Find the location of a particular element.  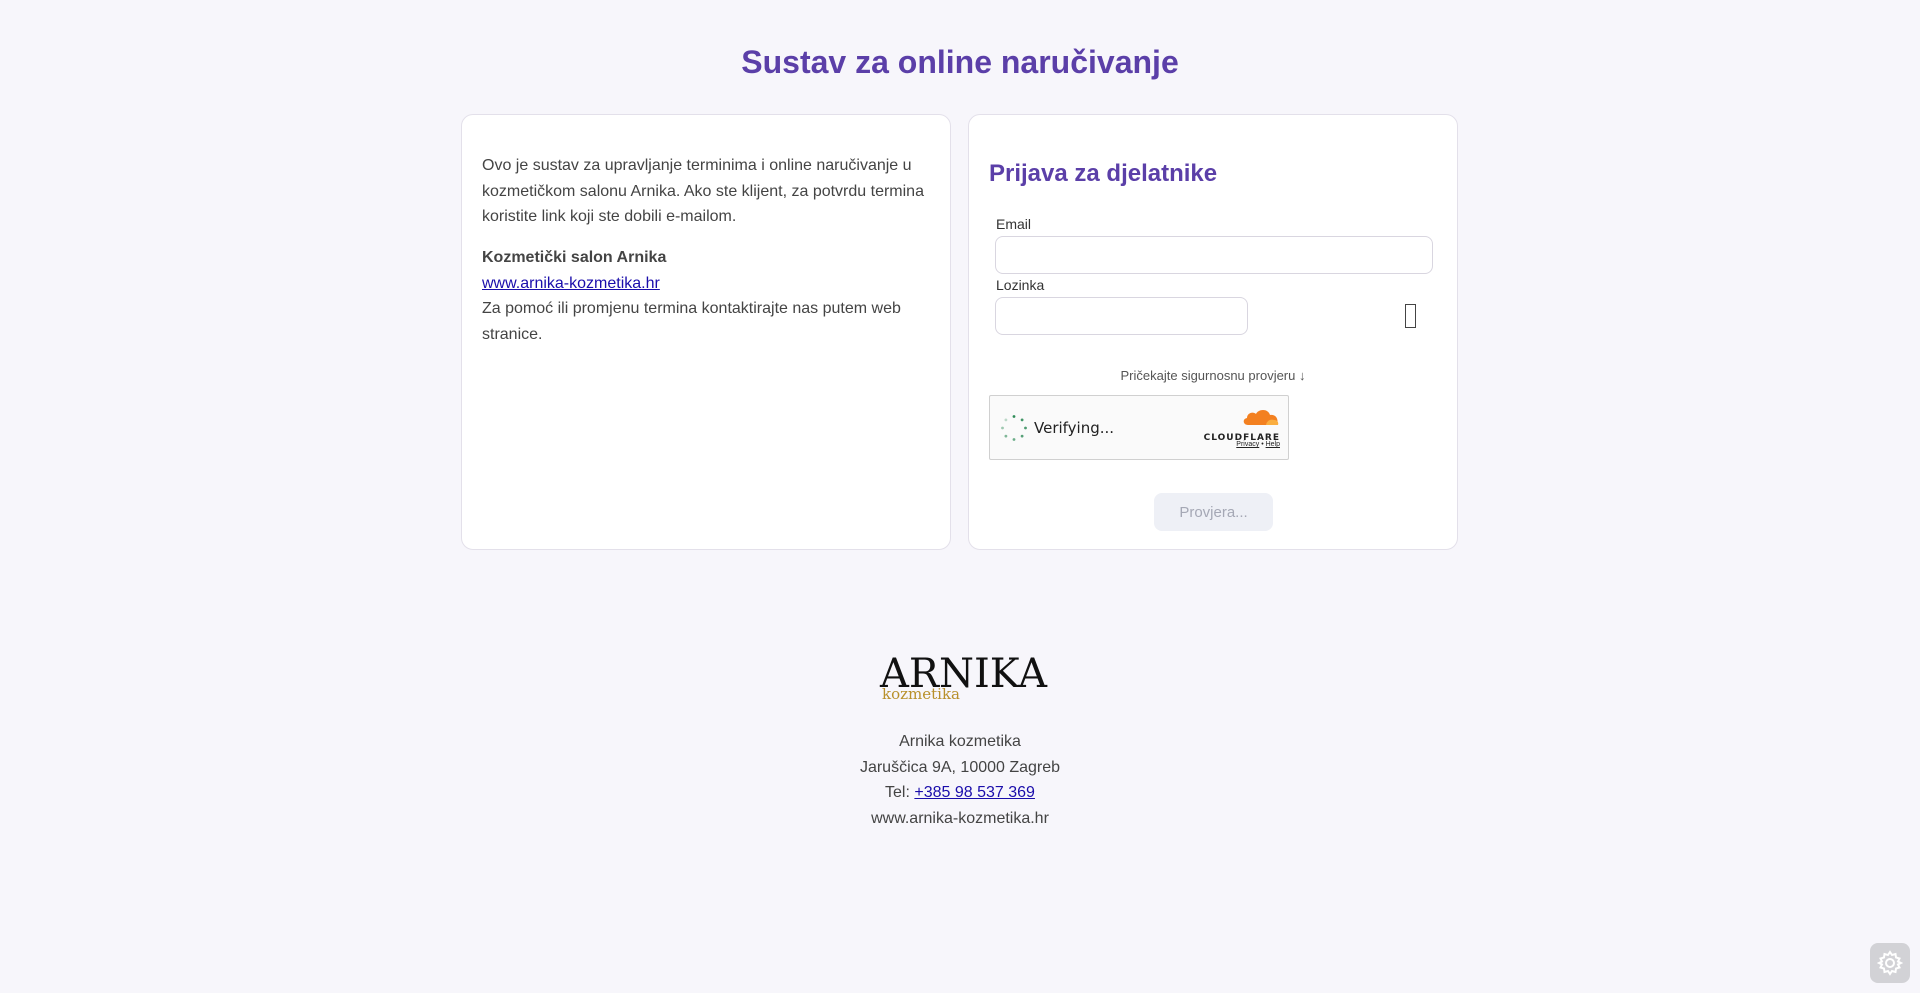

captcha-privacy-link: Privacy is located at coordinates (1247, 444).